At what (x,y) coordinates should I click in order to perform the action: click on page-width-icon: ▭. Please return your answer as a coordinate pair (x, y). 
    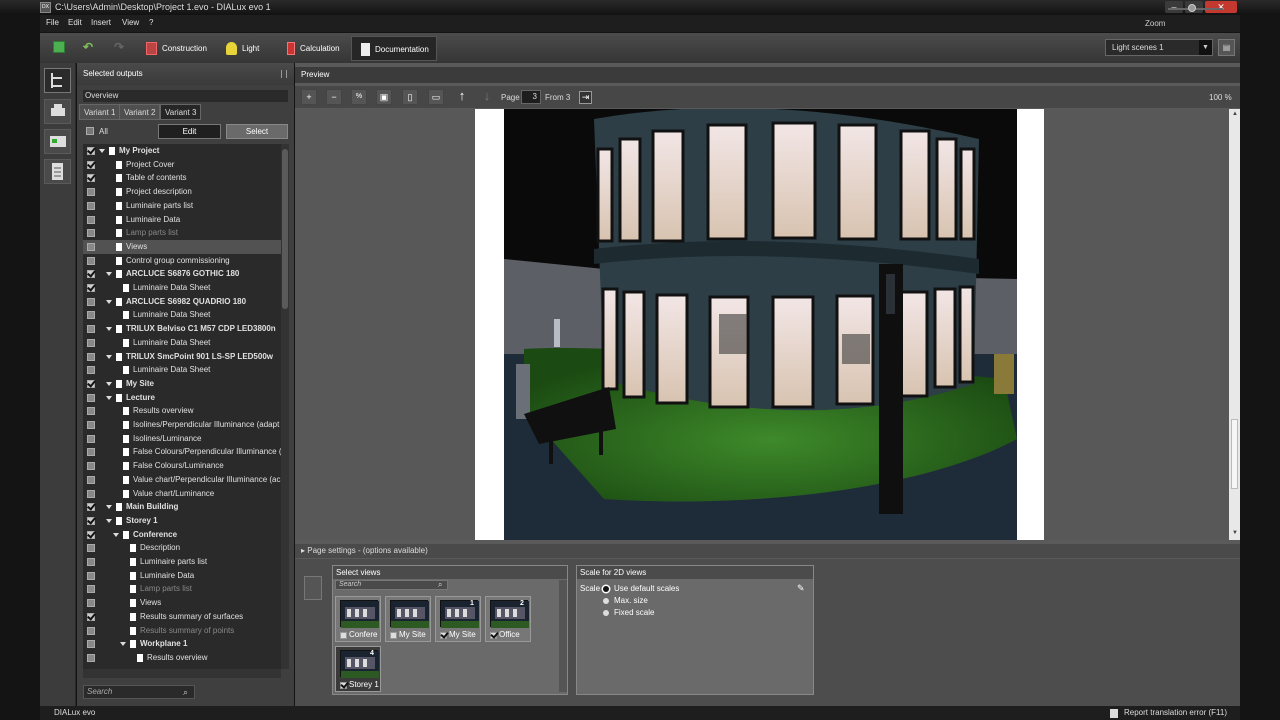
    Looking at the image, I should click on (436, 97).